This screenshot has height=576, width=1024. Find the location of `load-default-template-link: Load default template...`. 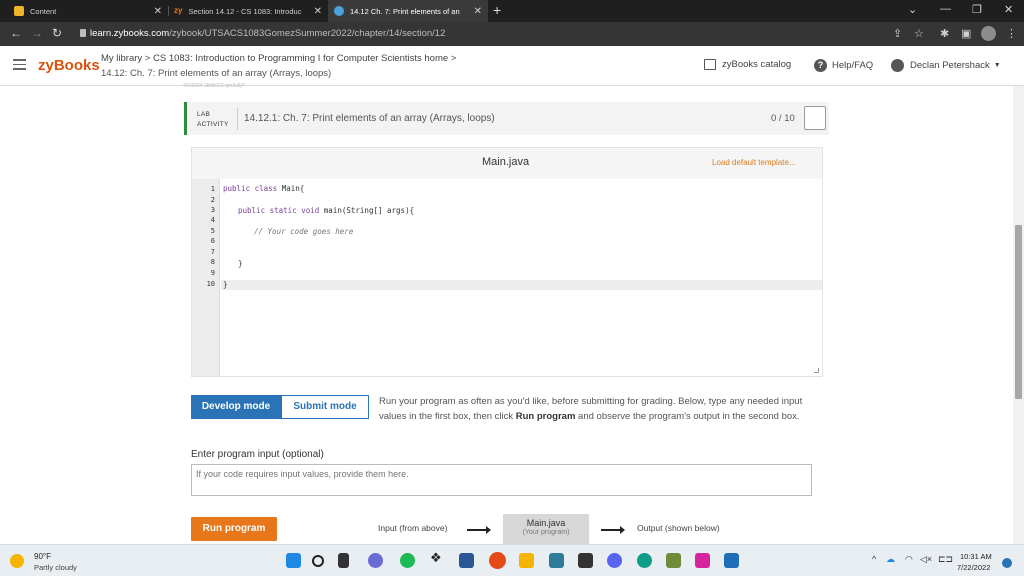

load-default-template-link: Load default template... is located at coordinates (754, 162).